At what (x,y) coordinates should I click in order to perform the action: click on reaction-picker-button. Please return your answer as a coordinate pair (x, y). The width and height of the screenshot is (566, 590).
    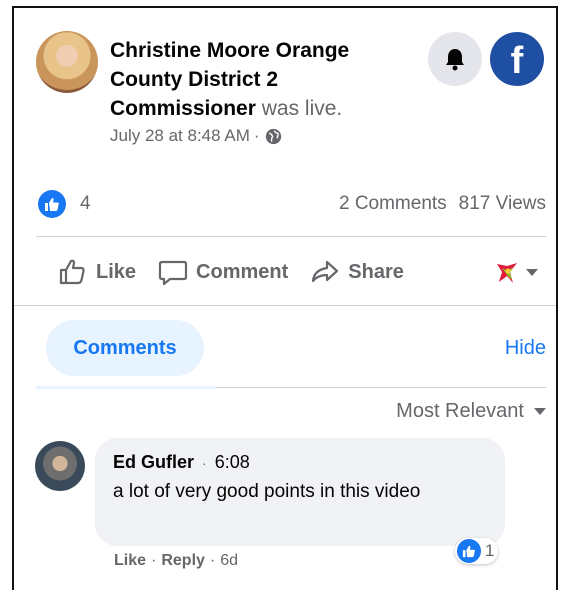
    Looking at the image, I should click on (516, 272).